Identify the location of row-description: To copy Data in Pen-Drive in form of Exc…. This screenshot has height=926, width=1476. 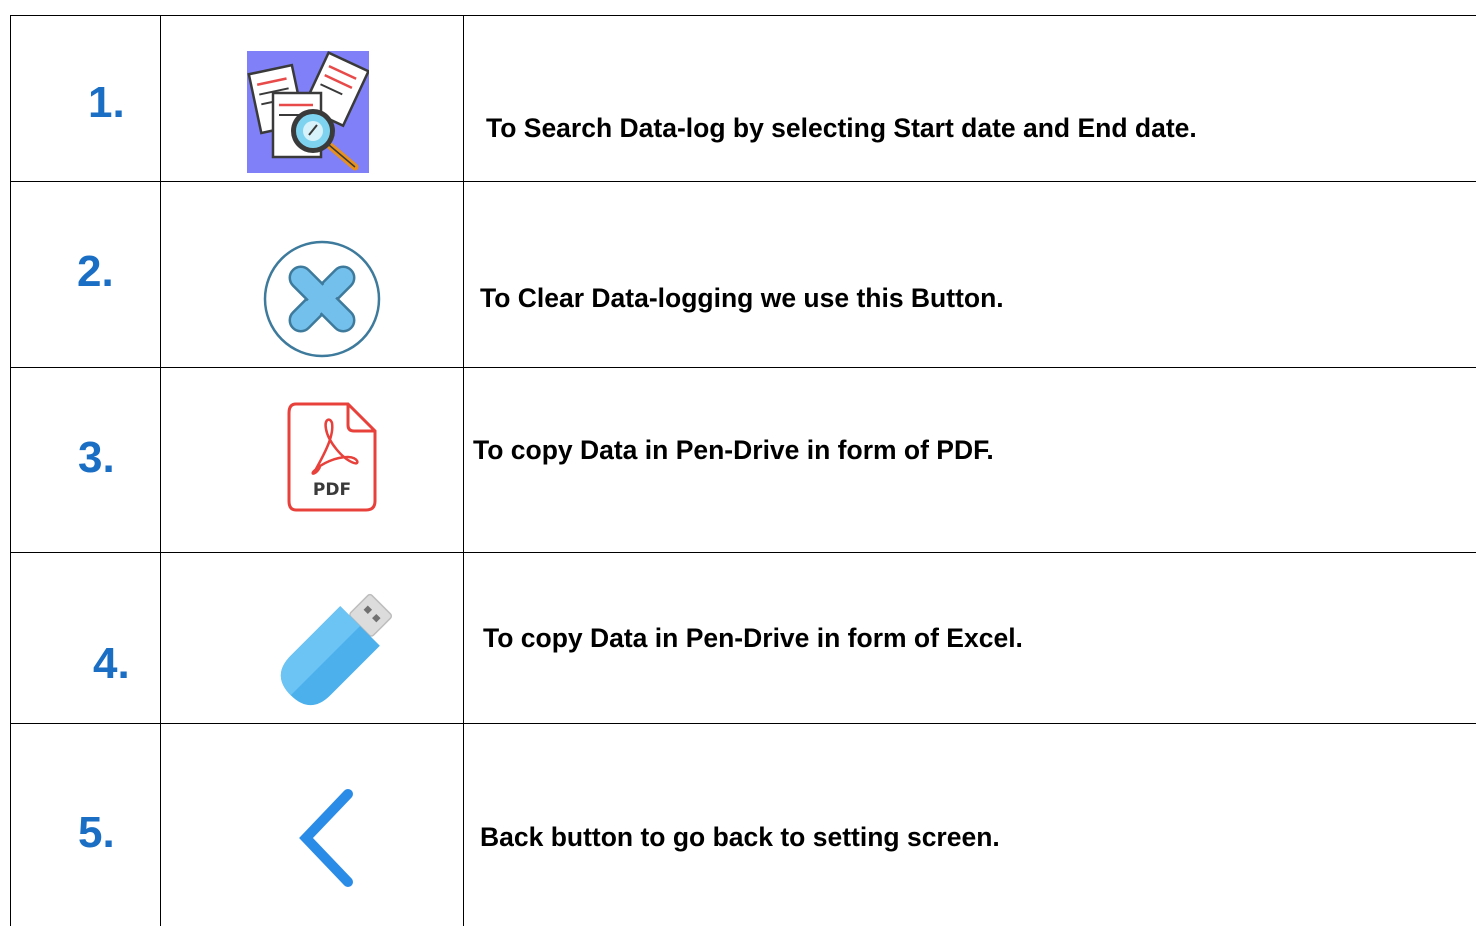
(753, 638).